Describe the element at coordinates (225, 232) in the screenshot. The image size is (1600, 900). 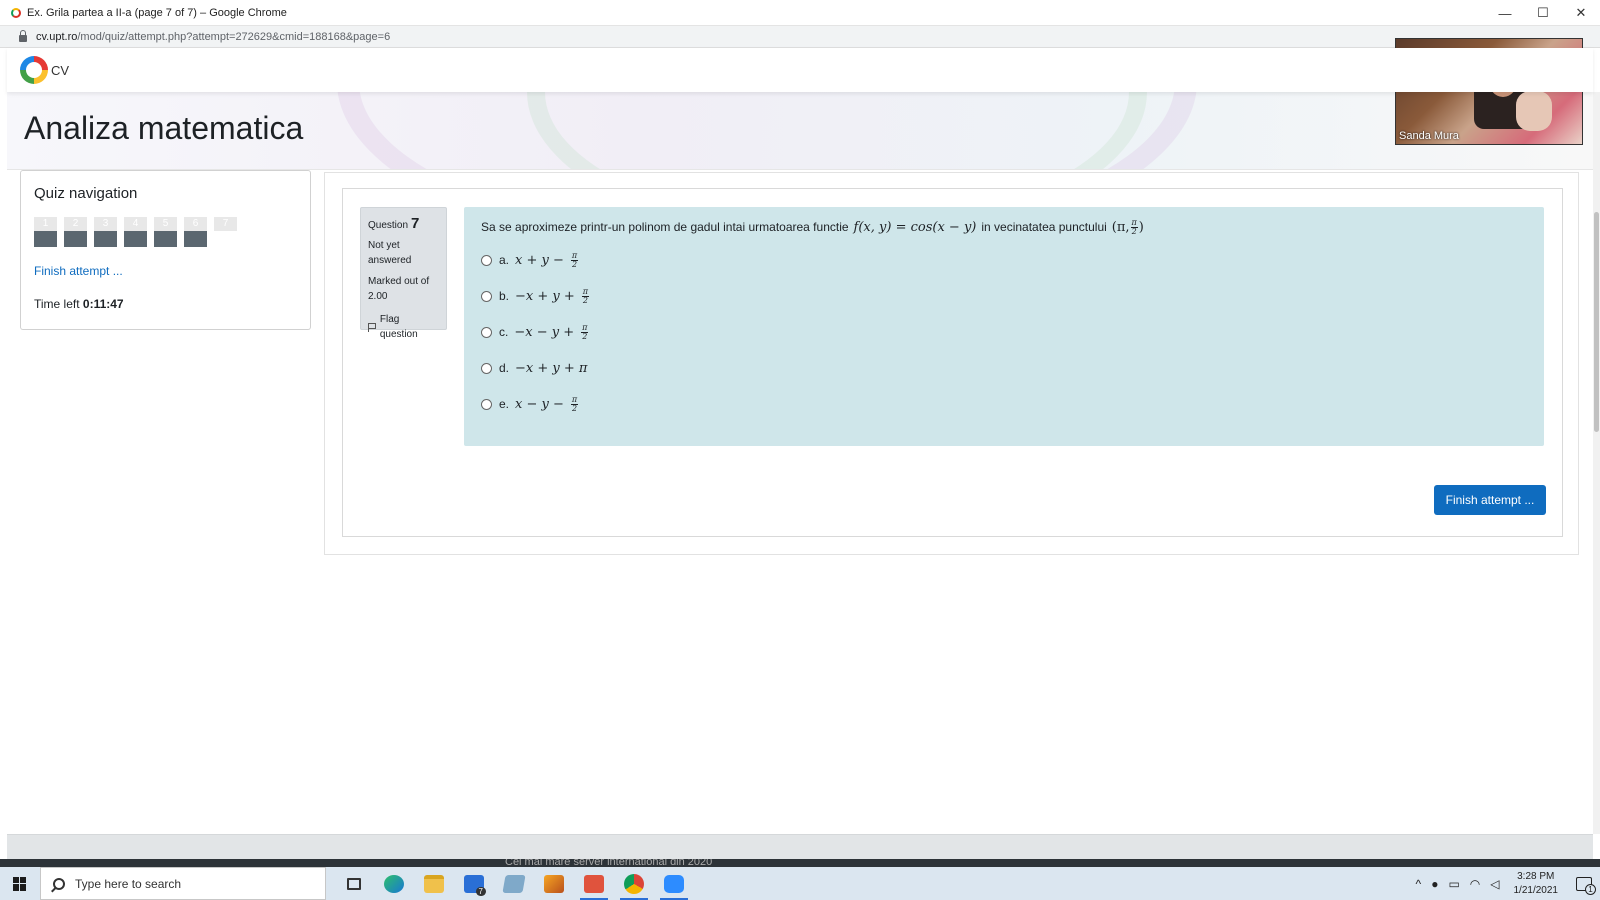
I see `quiz-nav-button-7: 7` at that location.